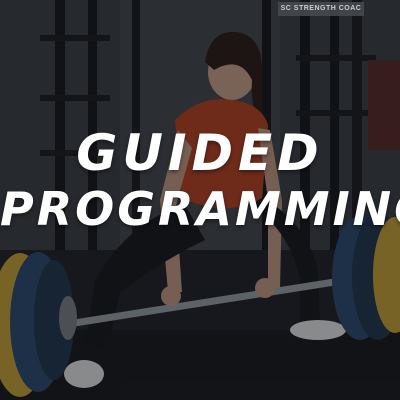 The height and width of the screenshot is (400, 400). What do you see at coordinates (321, 9) in the screenshot?
I see `wall-sign: SC STRENGTH COAC` at bounding box center [321, 9].